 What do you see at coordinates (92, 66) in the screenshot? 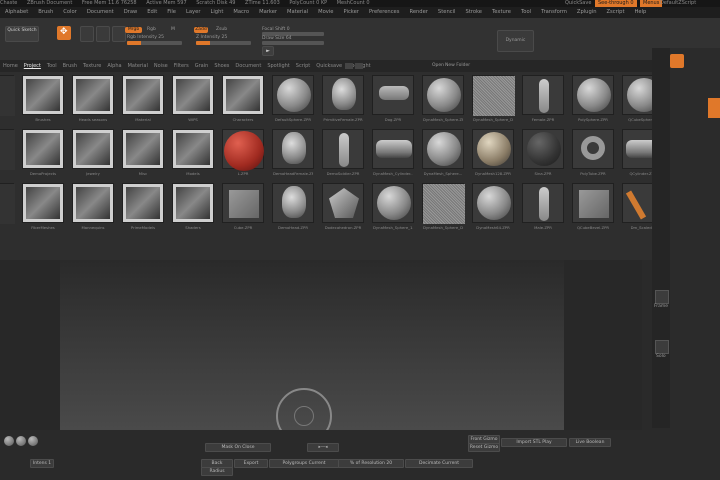
I see `lightbox-tab-texture: Texture` at bounding box center [92, 66].